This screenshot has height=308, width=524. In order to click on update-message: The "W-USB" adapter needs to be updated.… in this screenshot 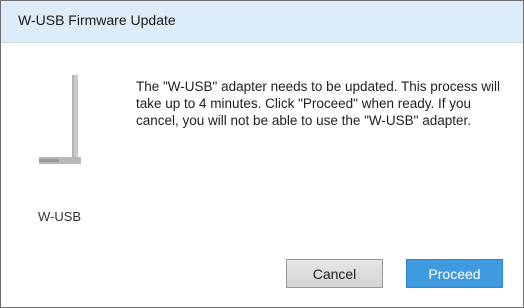, I will do `click(318, 103)`.